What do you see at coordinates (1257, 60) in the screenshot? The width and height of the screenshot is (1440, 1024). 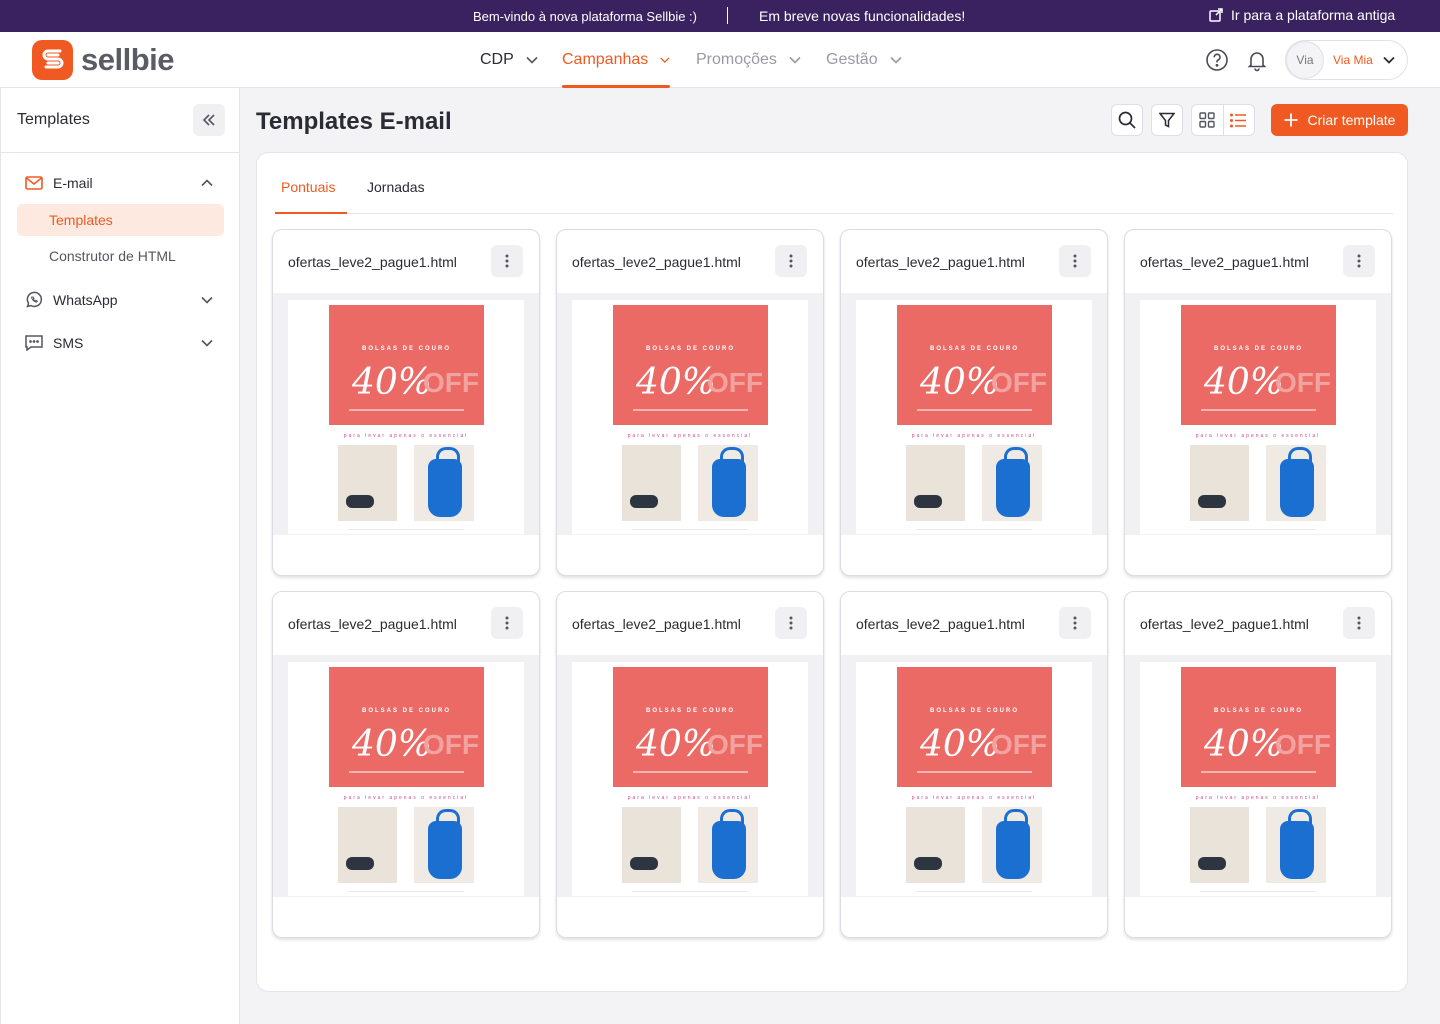 I see `bell-icon` at bounding box center [1257, 60].